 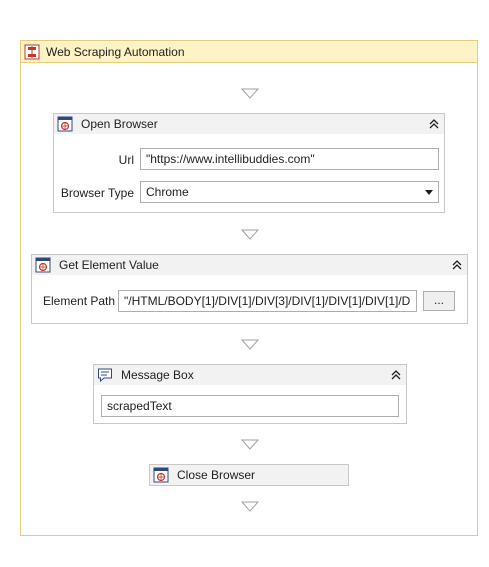 What do you see at coordinates (32, 51) in the screenshot?
I see `sequence-icon` at bounding box center [32, 51].